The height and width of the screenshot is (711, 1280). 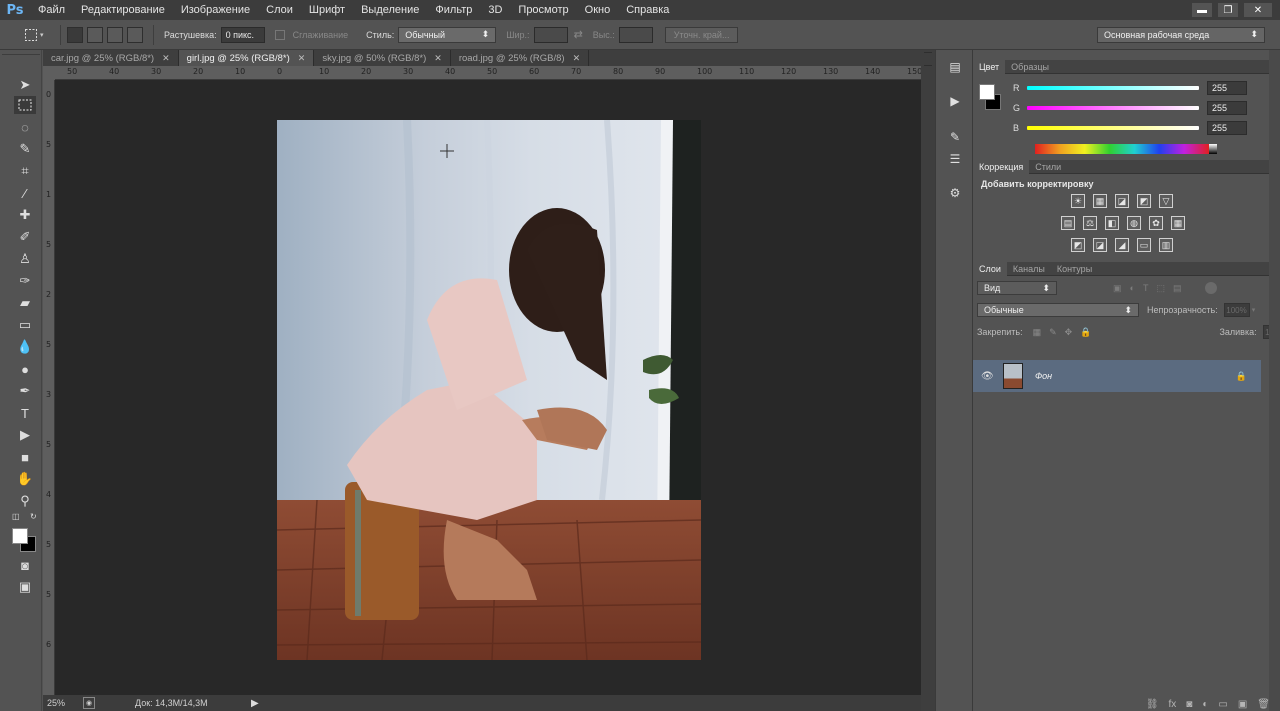 What do you see at coordinates (1242, 704) in the screenshot?
I see `new-layer-icon: ▣` at bounding box center [1242, 704].